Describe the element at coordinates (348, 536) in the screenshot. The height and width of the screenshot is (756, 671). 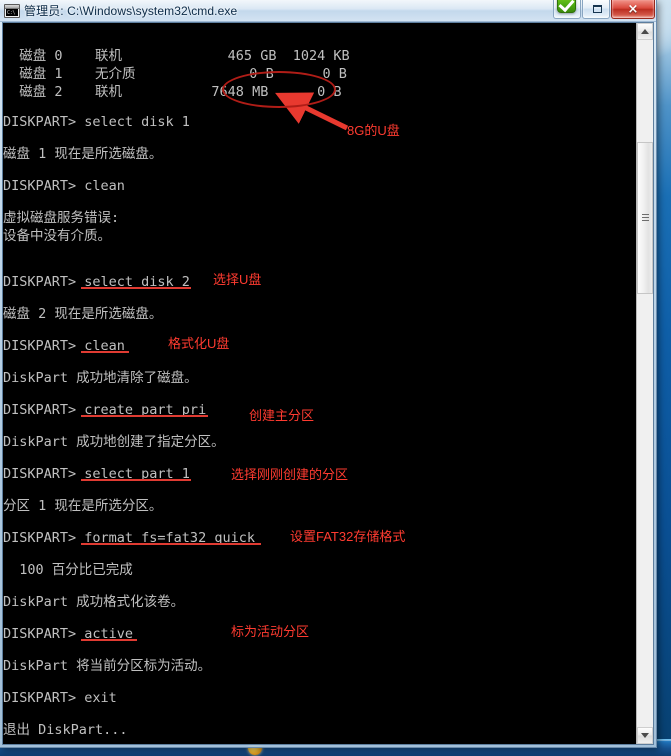
I see `annotation-note: 设置FAT32存储格式` at that location.